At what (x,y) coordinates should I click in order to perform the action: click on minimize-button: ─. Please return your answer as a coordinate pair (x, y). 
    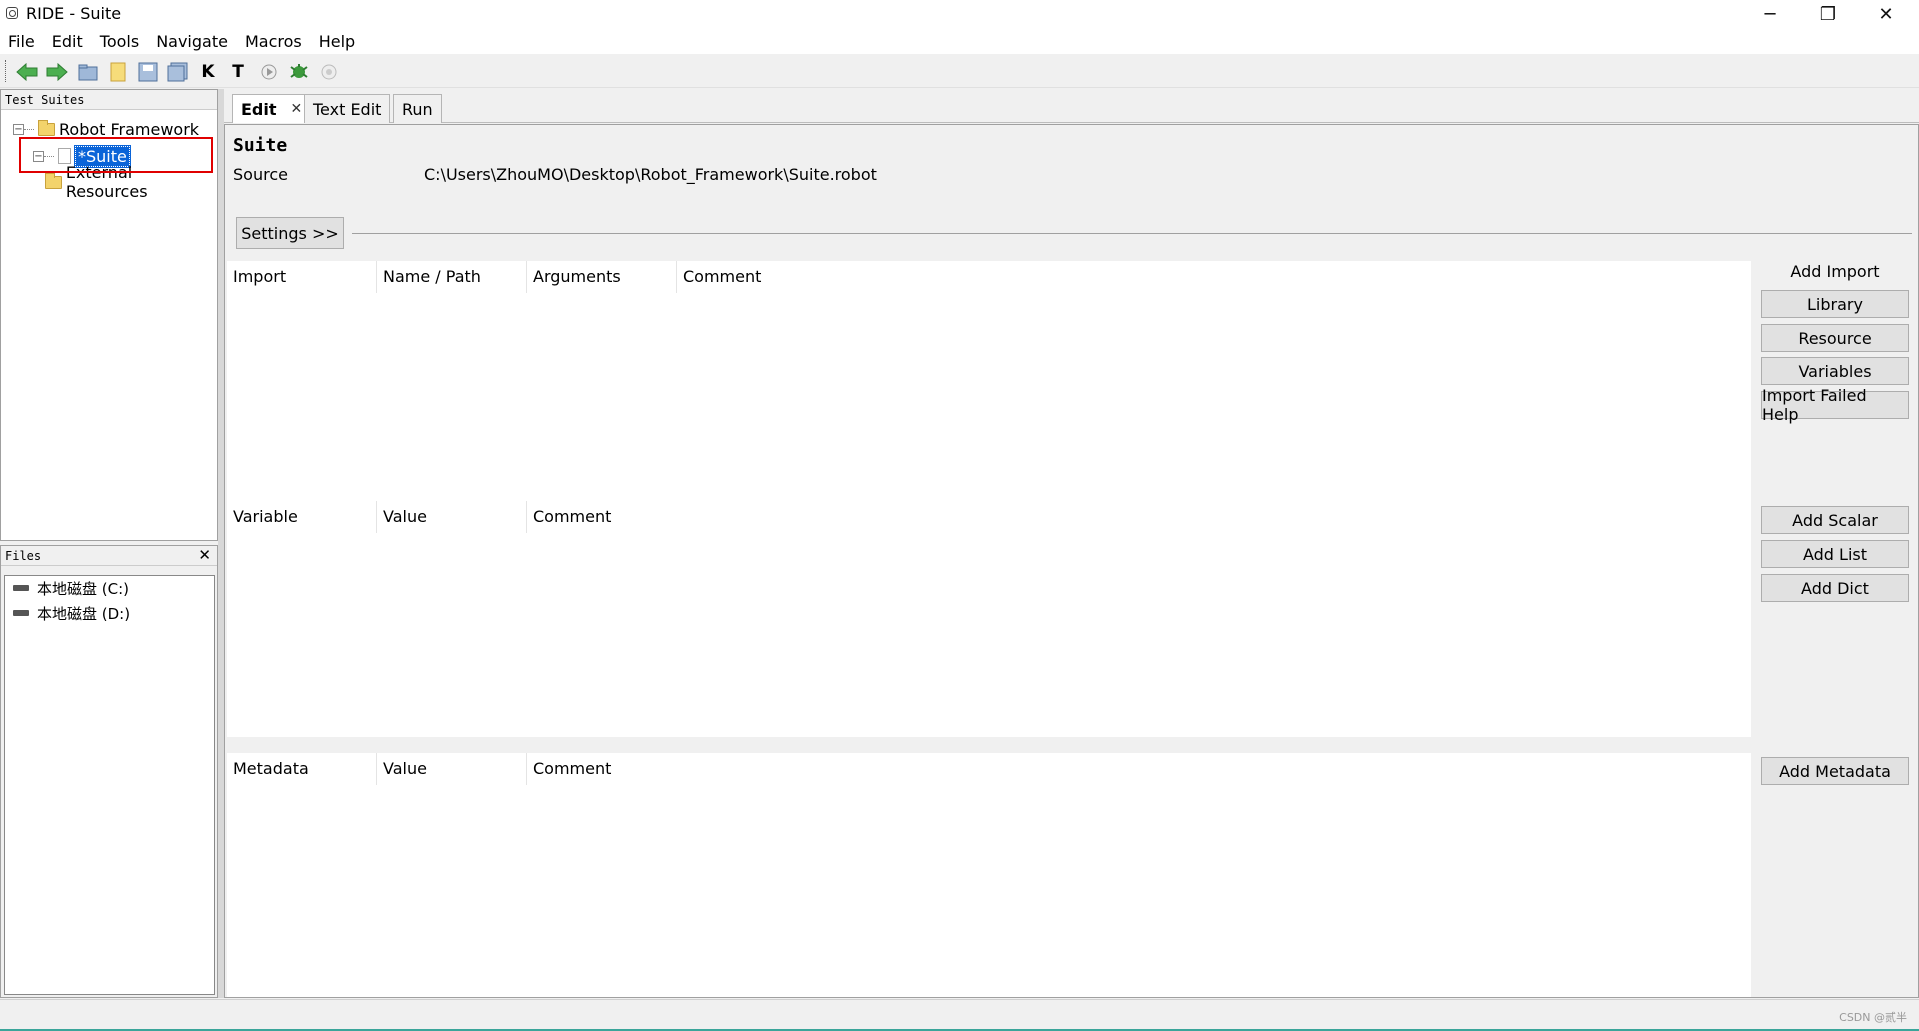
    Looking at the image, I should click on (1770, 14).